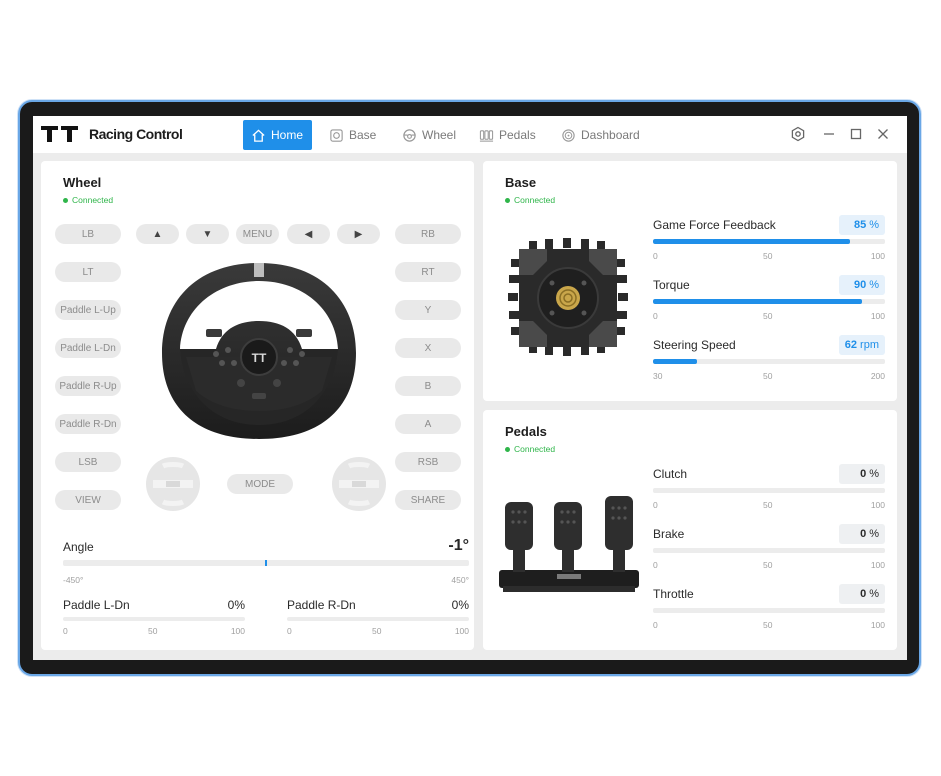 The image size is (941, 776). I want to click on tt-logo, so click(59, 134).